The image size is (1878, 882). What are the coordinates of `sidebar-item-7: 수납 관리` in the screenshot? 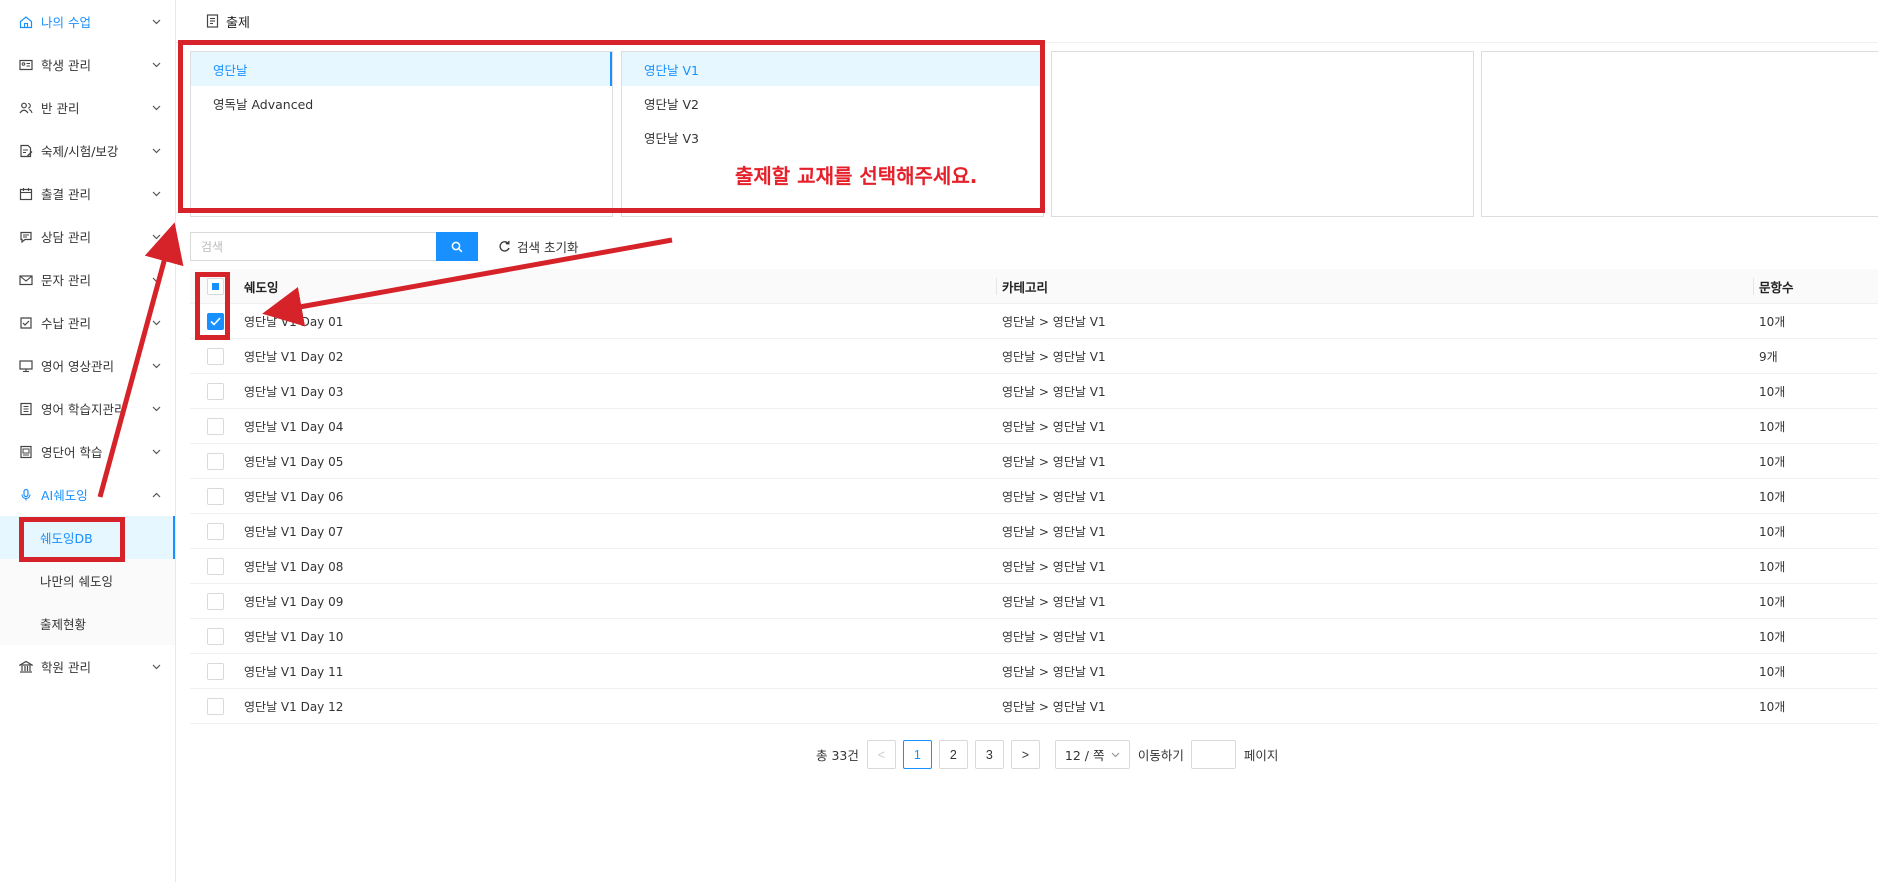 It's located at (87, 322).